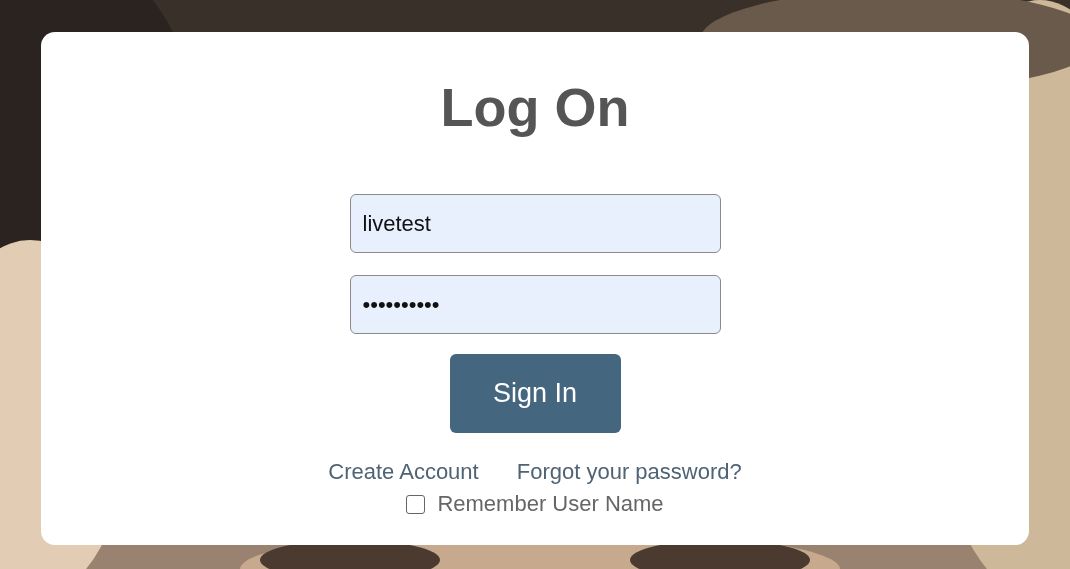 This screenshot has width=1070, height=569. What do you see at coordinates (629, 472) in the screenshot?
I see `account-link: Forgot your password?` at bounding box center [629, 472].